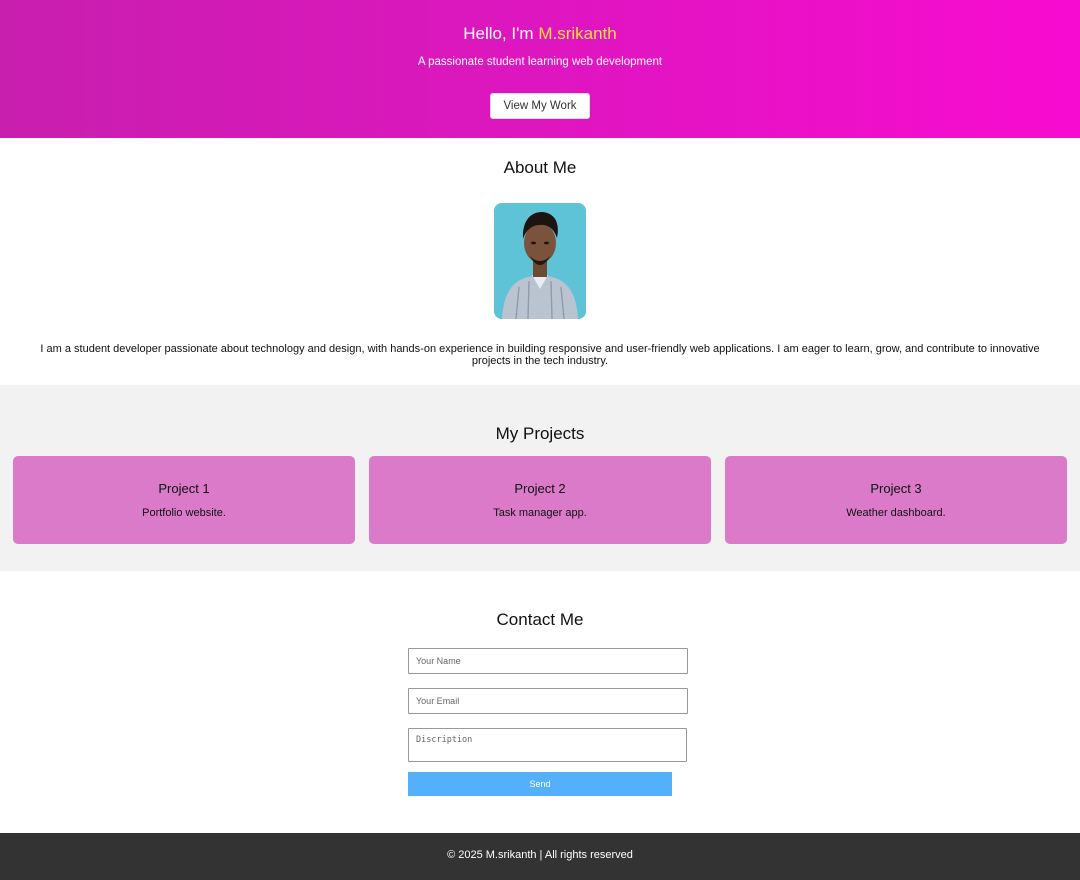 The height and width of the screenshot is (880, 1080). I want to click on projects-title: My Projects, so click(540, 433).